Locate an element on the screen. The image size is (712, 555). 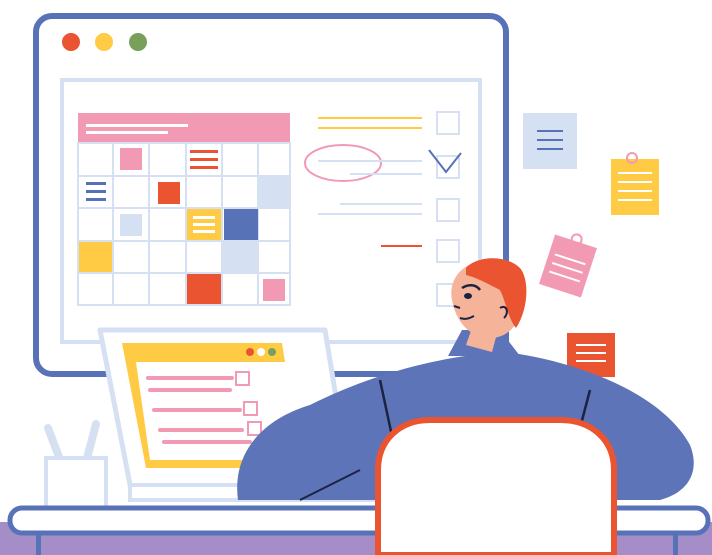
calendar-grid-icon is located at coordinates (184, 209).